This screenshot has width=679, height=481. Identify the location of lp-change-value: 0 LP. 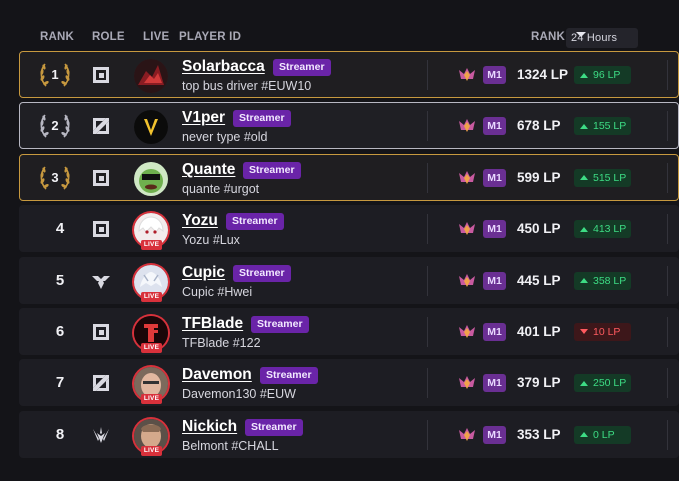
(604, 434).